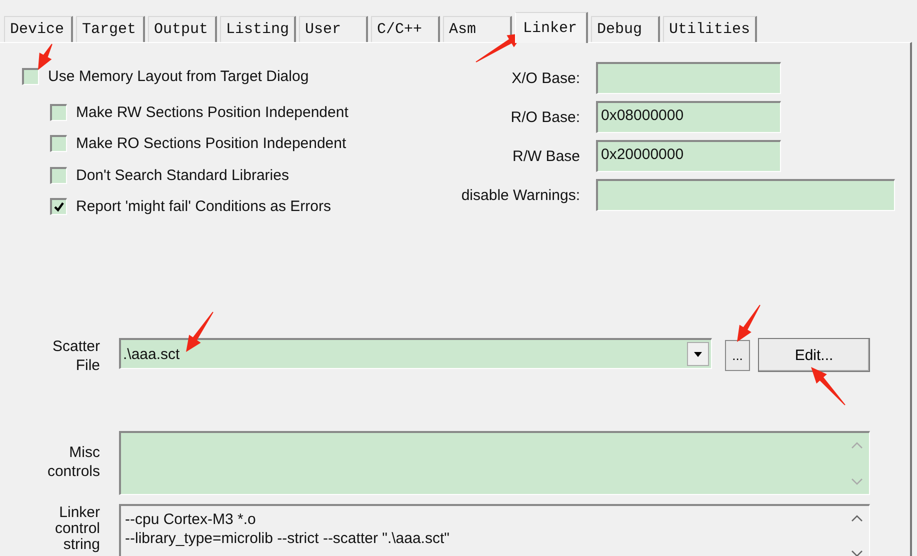 Image resolution: width=917 pixels, height=556 pixels. Describe the element at coordinates (545, 156) in the screenshot. I see `field-label: R/W Base` at that location.